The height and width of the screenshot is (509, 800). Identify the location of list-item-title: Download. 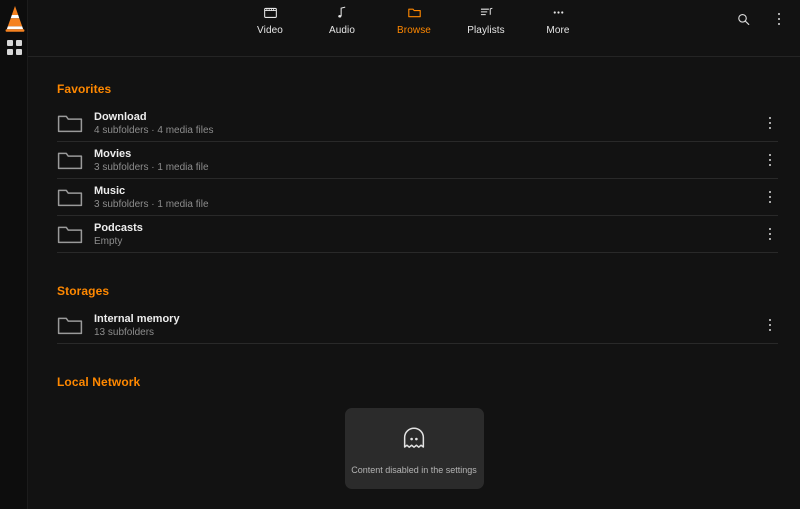
(120, 116).